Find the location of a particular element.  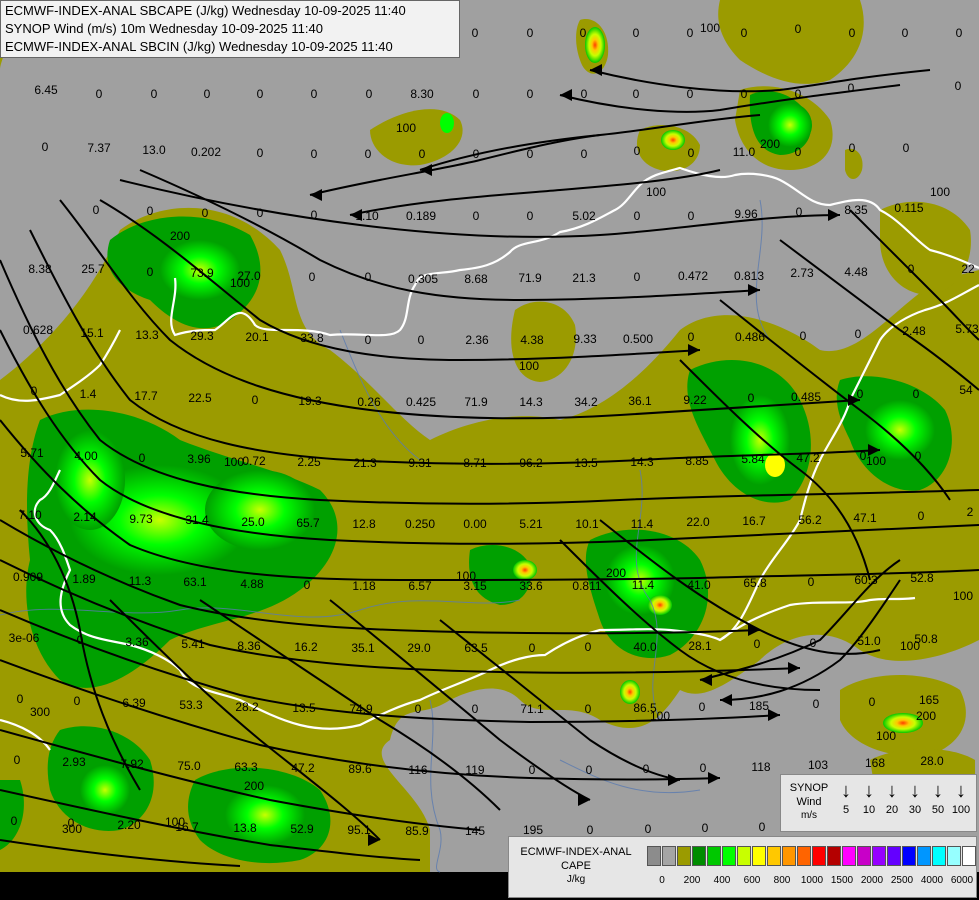

cape-value-label: 22.0 is located at coordinates (698, 522).